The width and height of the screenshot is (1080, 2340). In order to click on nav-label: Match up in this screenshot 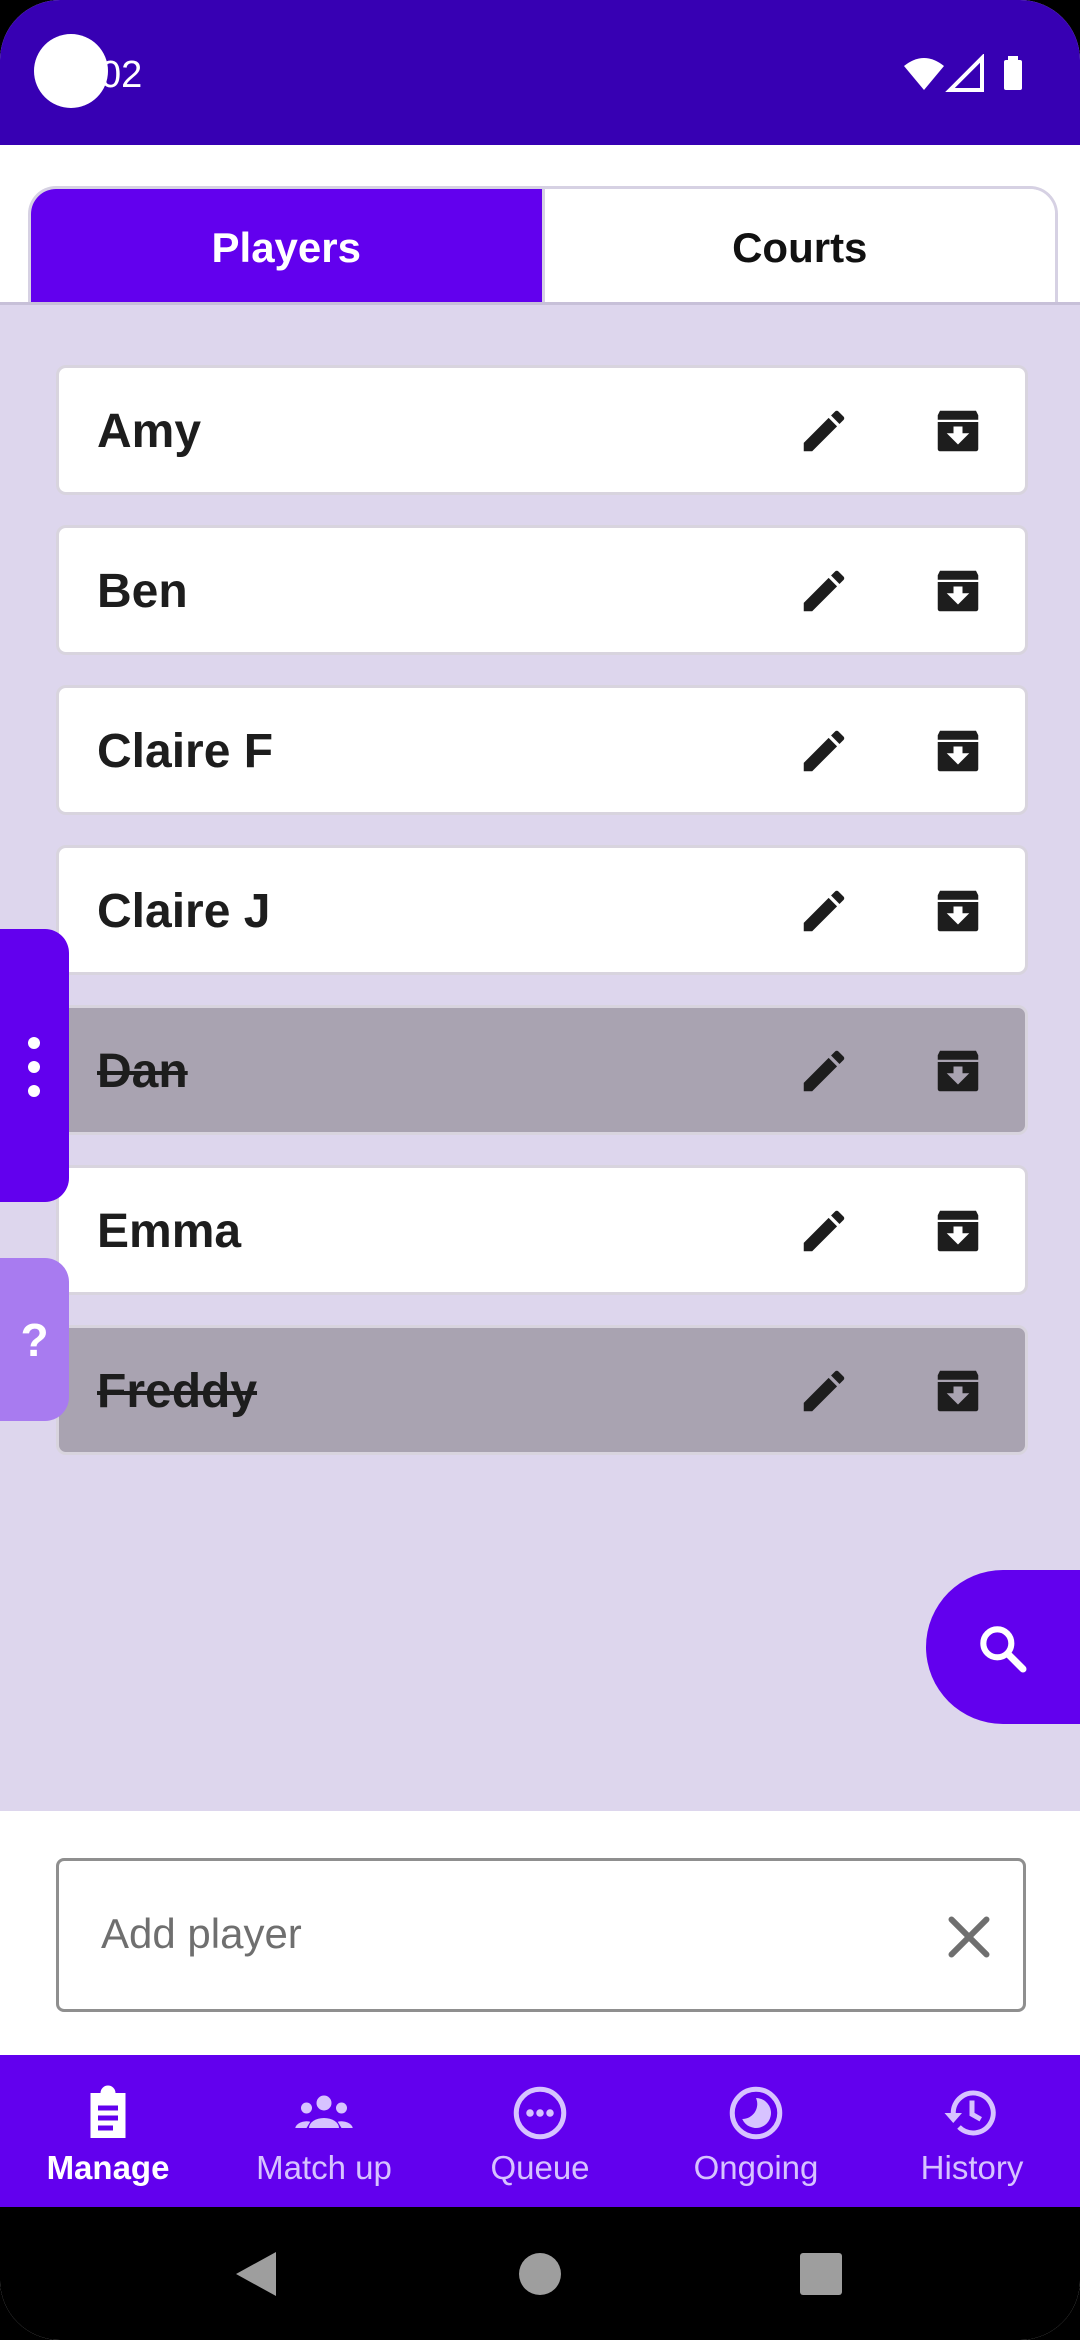, I will do `click(324, 2167)`.